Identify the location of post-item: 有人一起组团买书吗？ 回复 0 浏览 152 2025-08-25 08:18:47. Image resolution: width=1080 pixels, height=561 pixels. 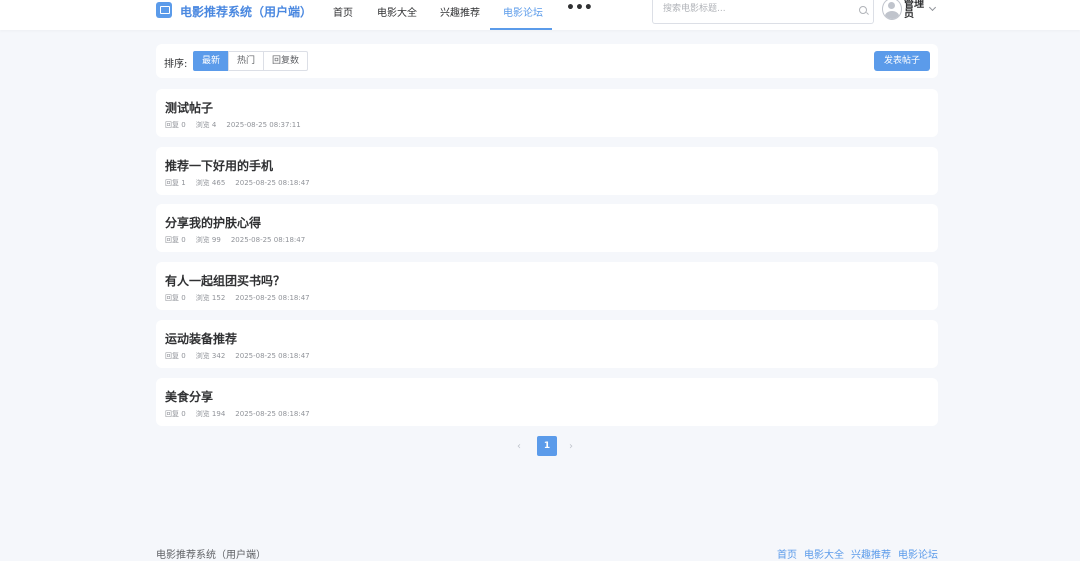
(547, 286).